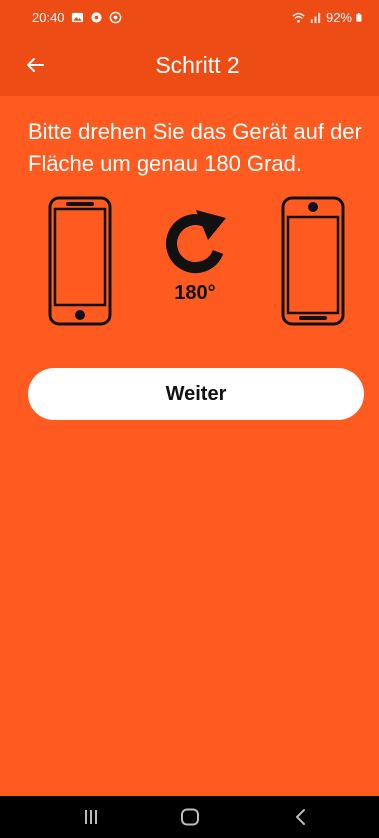 This screenshot has width=379, height=838. Describe the element at coordinates (338, 17) in the screenshot. I see `battery-percent: 92%` at that location.